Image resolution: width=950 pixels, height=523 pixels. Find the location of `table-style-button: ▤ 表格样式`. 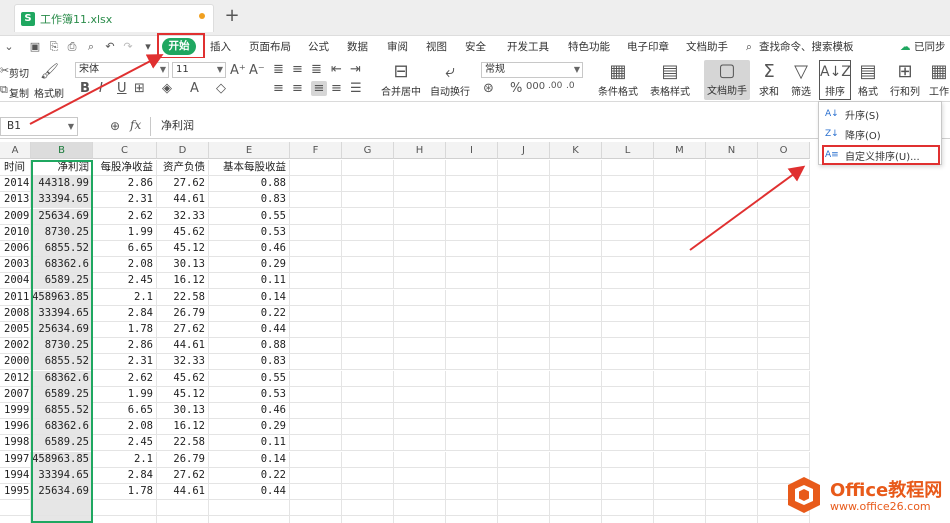

table-style-button: ▤ 表格样式 is located at coordinates (670, 79).